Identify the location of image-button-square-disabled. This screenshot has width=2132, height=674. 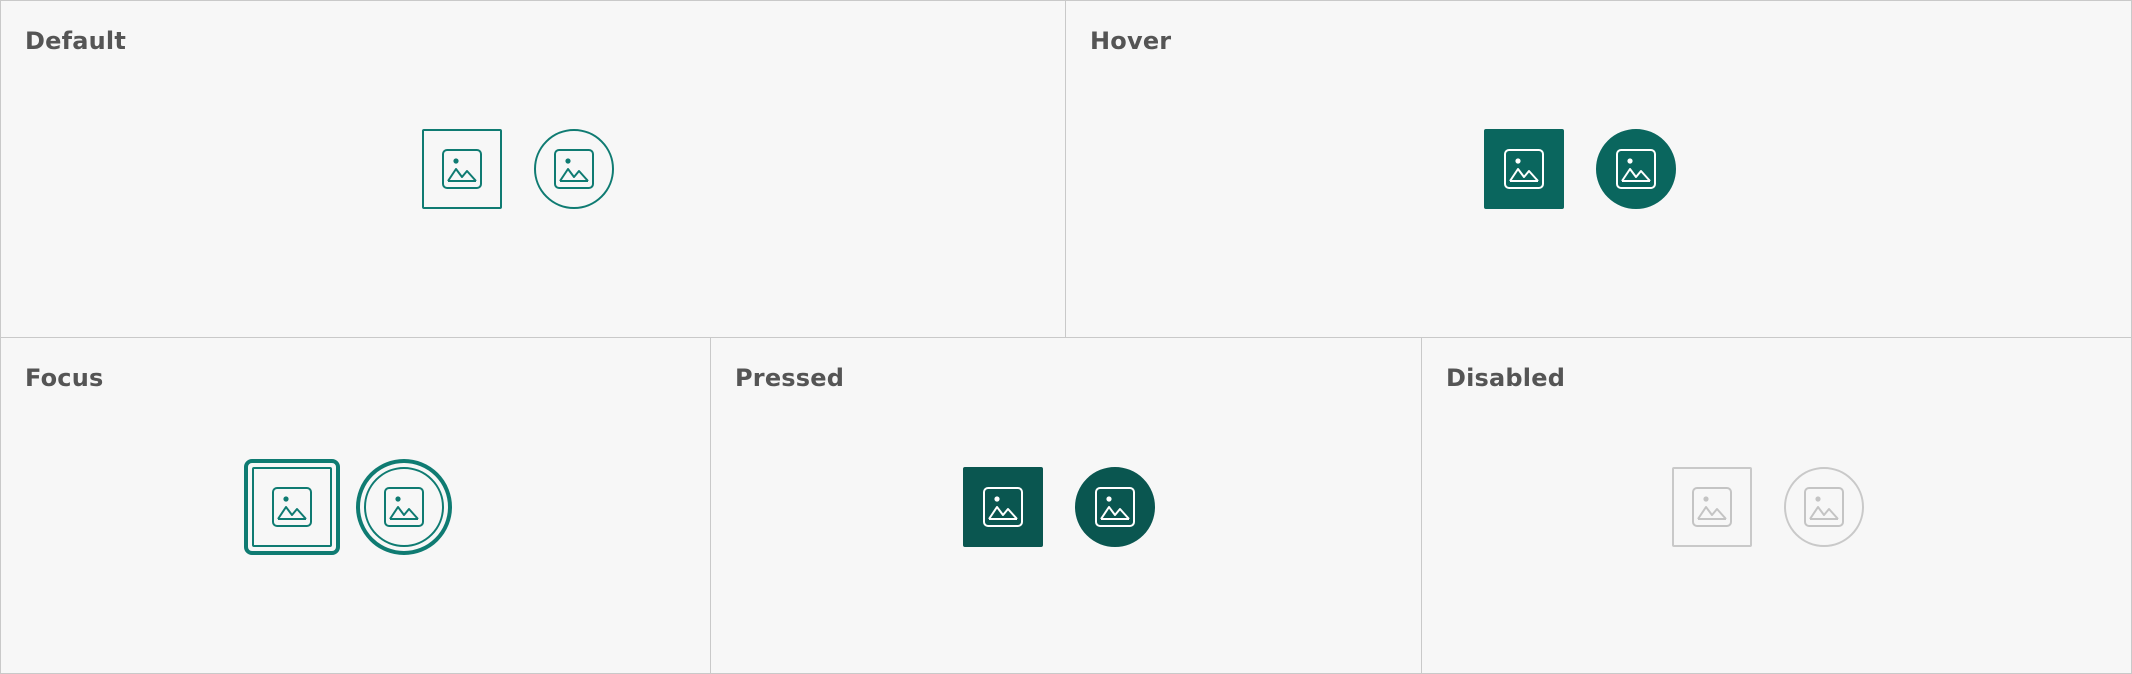
(1712, 507).